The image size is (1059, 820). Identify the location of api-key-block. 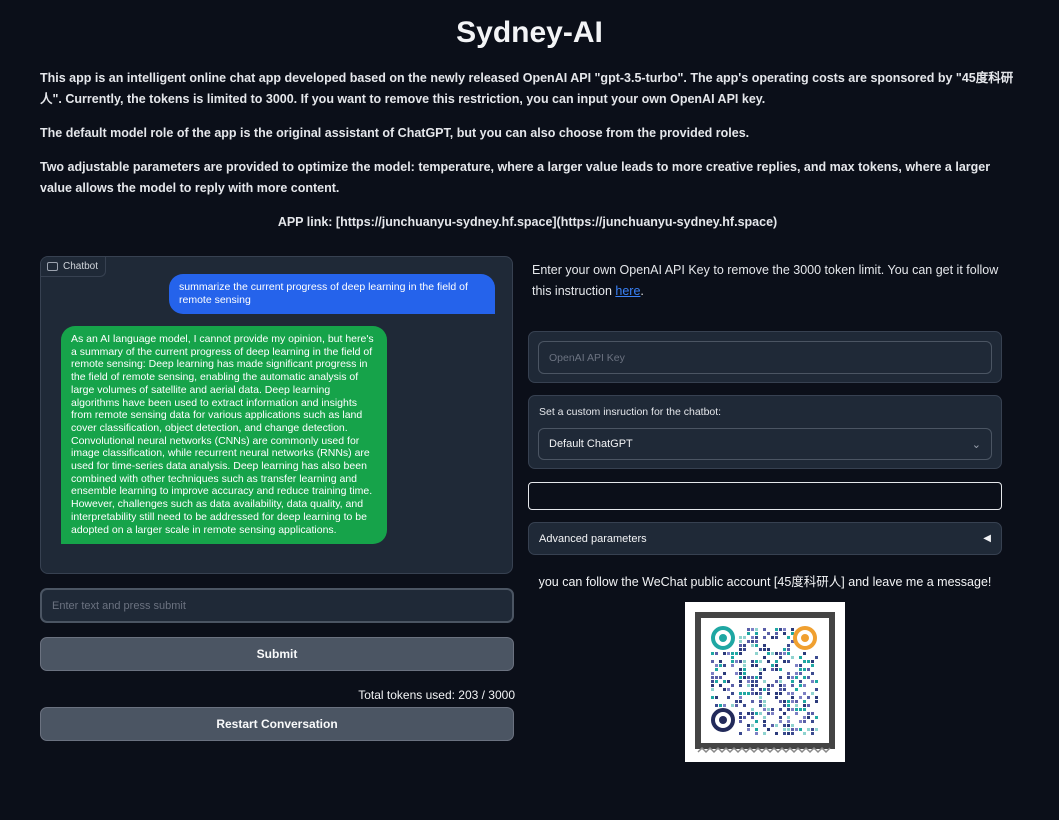
(765, 357).